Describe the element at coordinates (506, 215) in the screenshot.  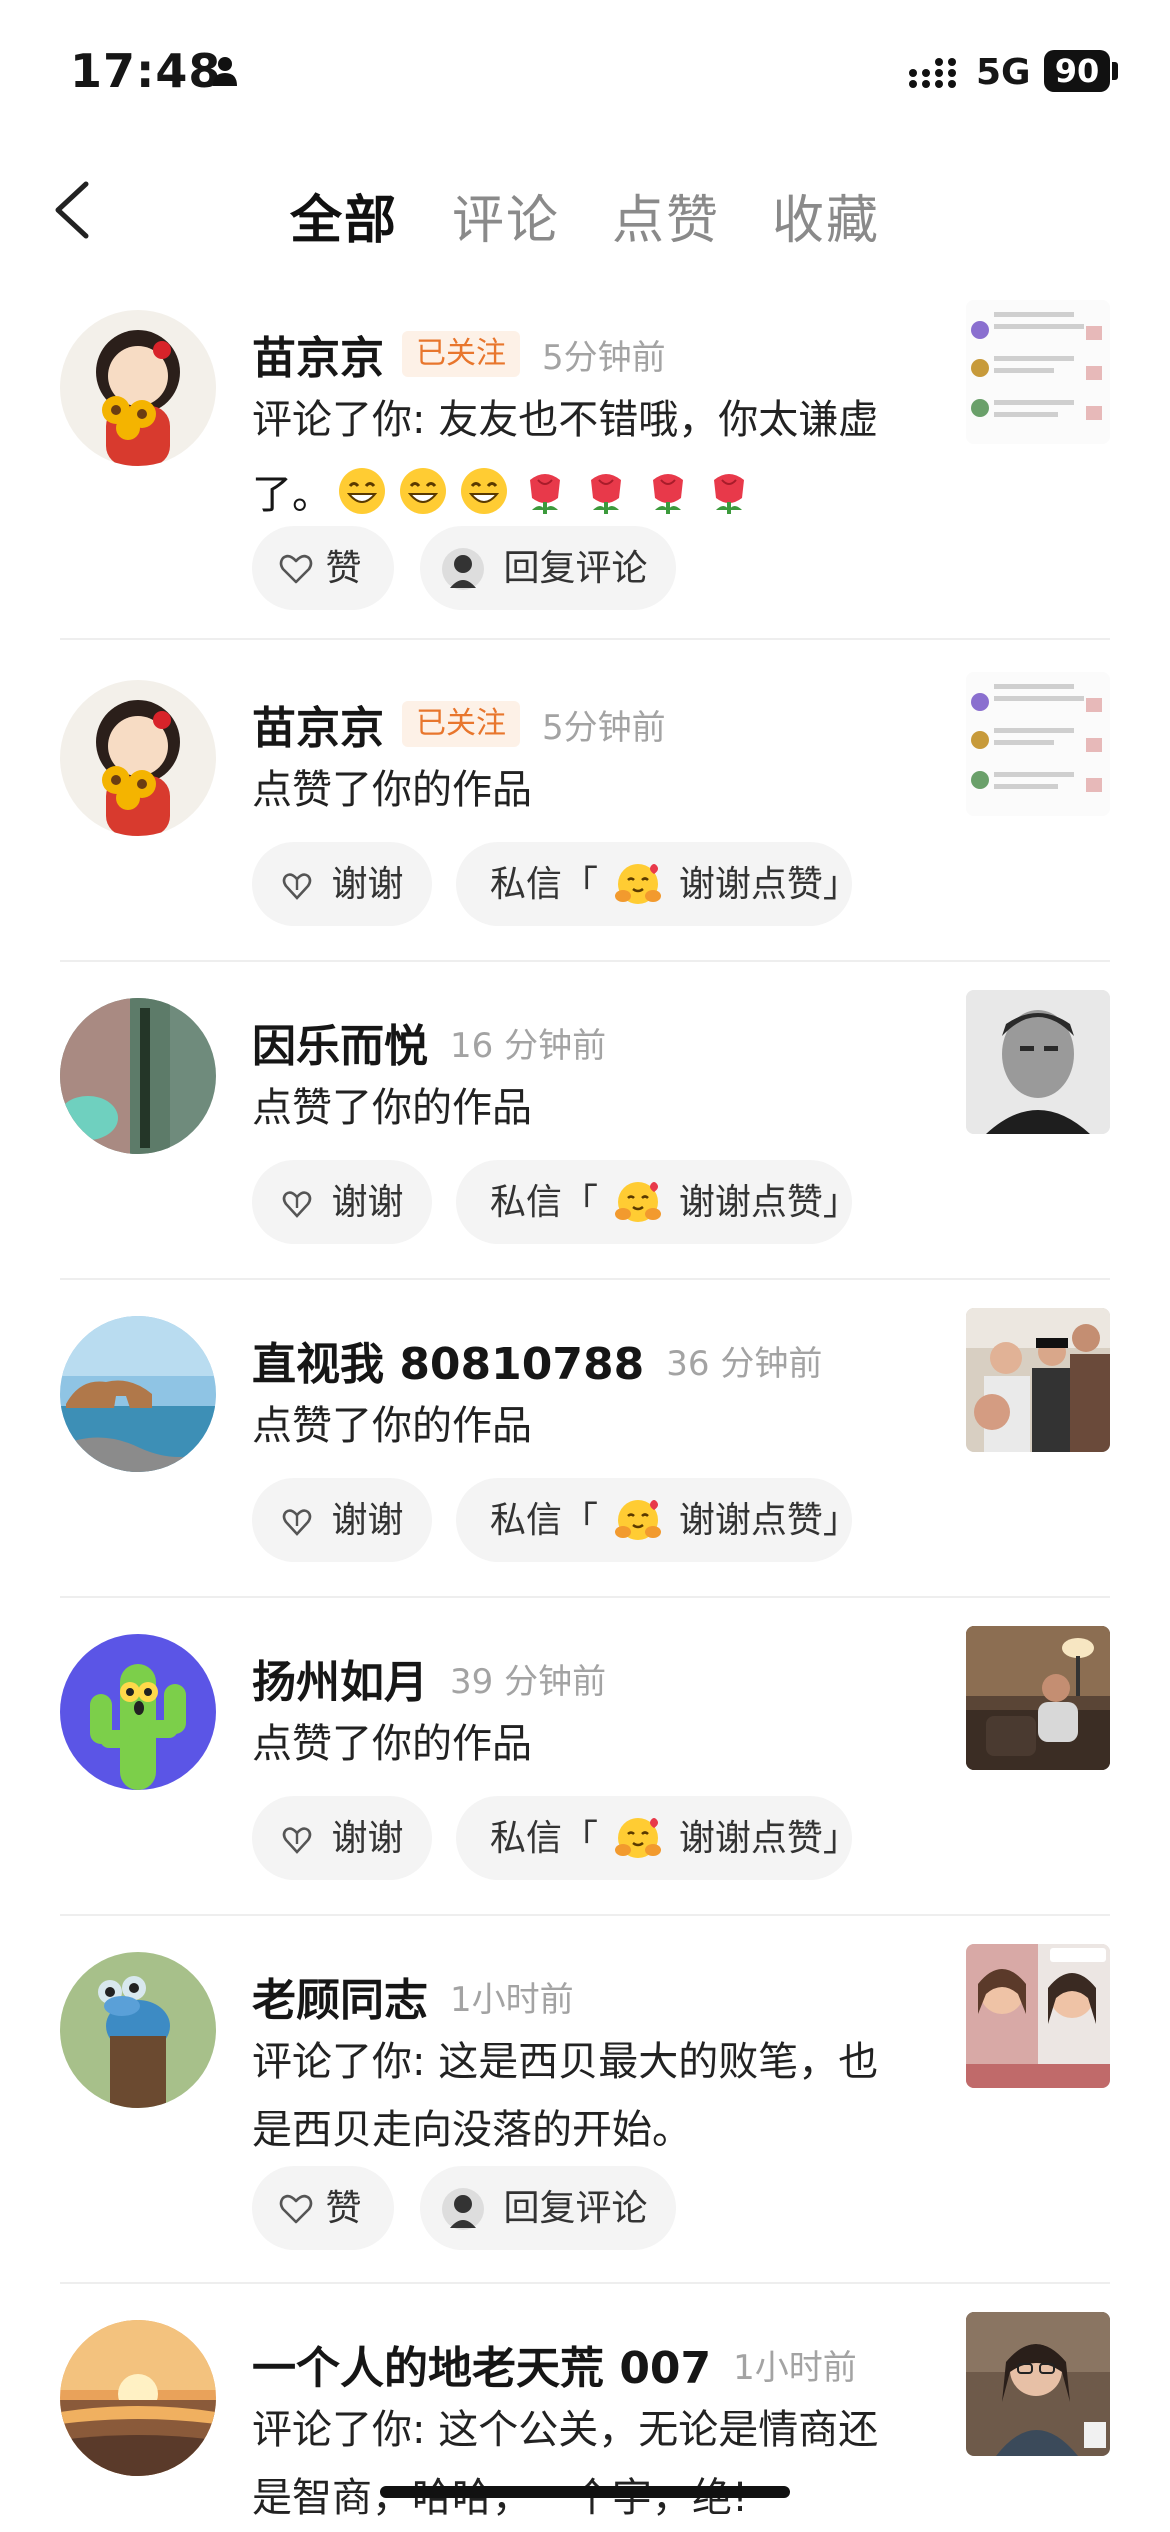
I see `tab-comments: 评论` at that location.